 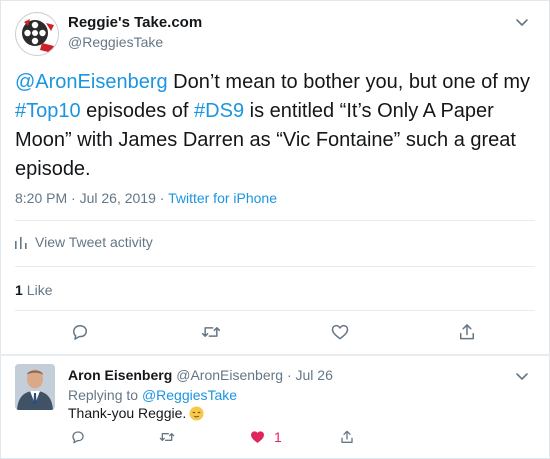 I want to click on reply-text: Thank-you Reggie., so click(x=136, y=414).